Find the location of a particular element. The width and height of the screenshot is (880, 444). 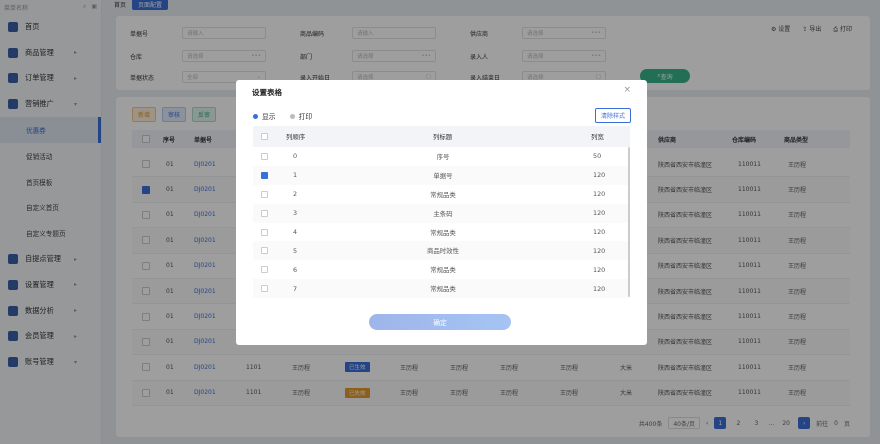

settings-row: 1 单据号 120 is located at coordinates (441, 175).